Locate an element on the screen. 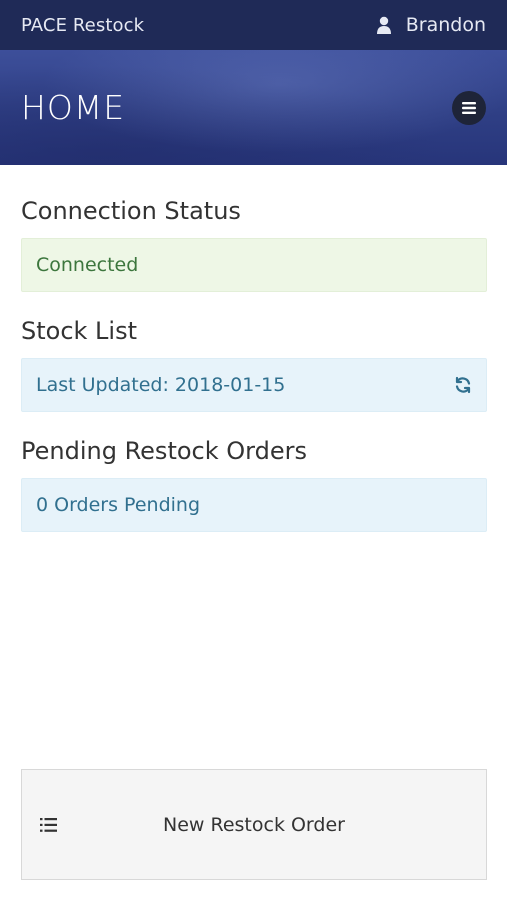  refresh-icon is located at coordinates (463, 385).